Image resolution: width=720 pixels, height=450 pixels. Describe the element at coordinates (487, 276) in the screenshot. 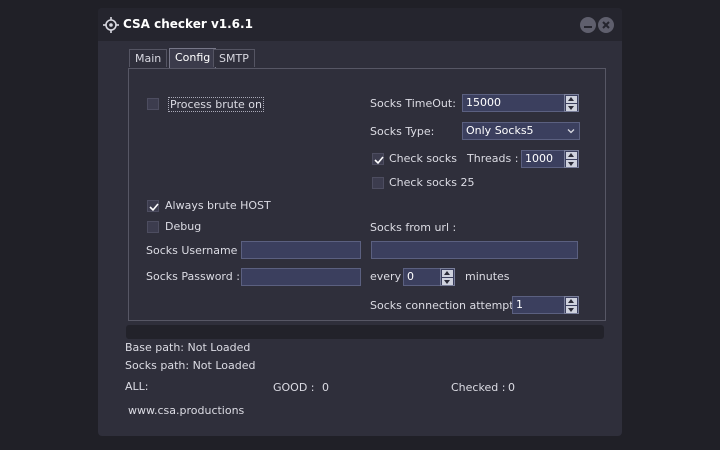

I see `minutes-label: minutes` at that location.